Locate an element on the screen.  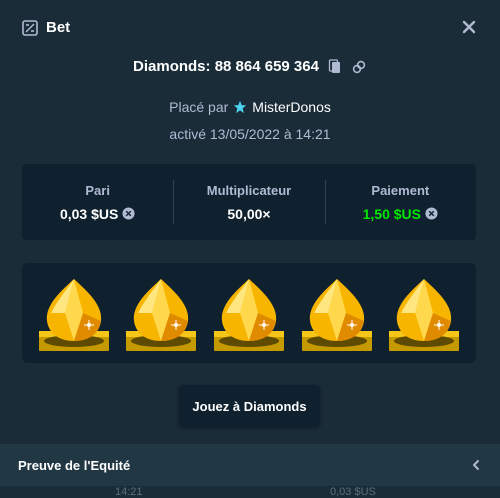
stat-bet-label: Pari is located at coordinates (97, 190).